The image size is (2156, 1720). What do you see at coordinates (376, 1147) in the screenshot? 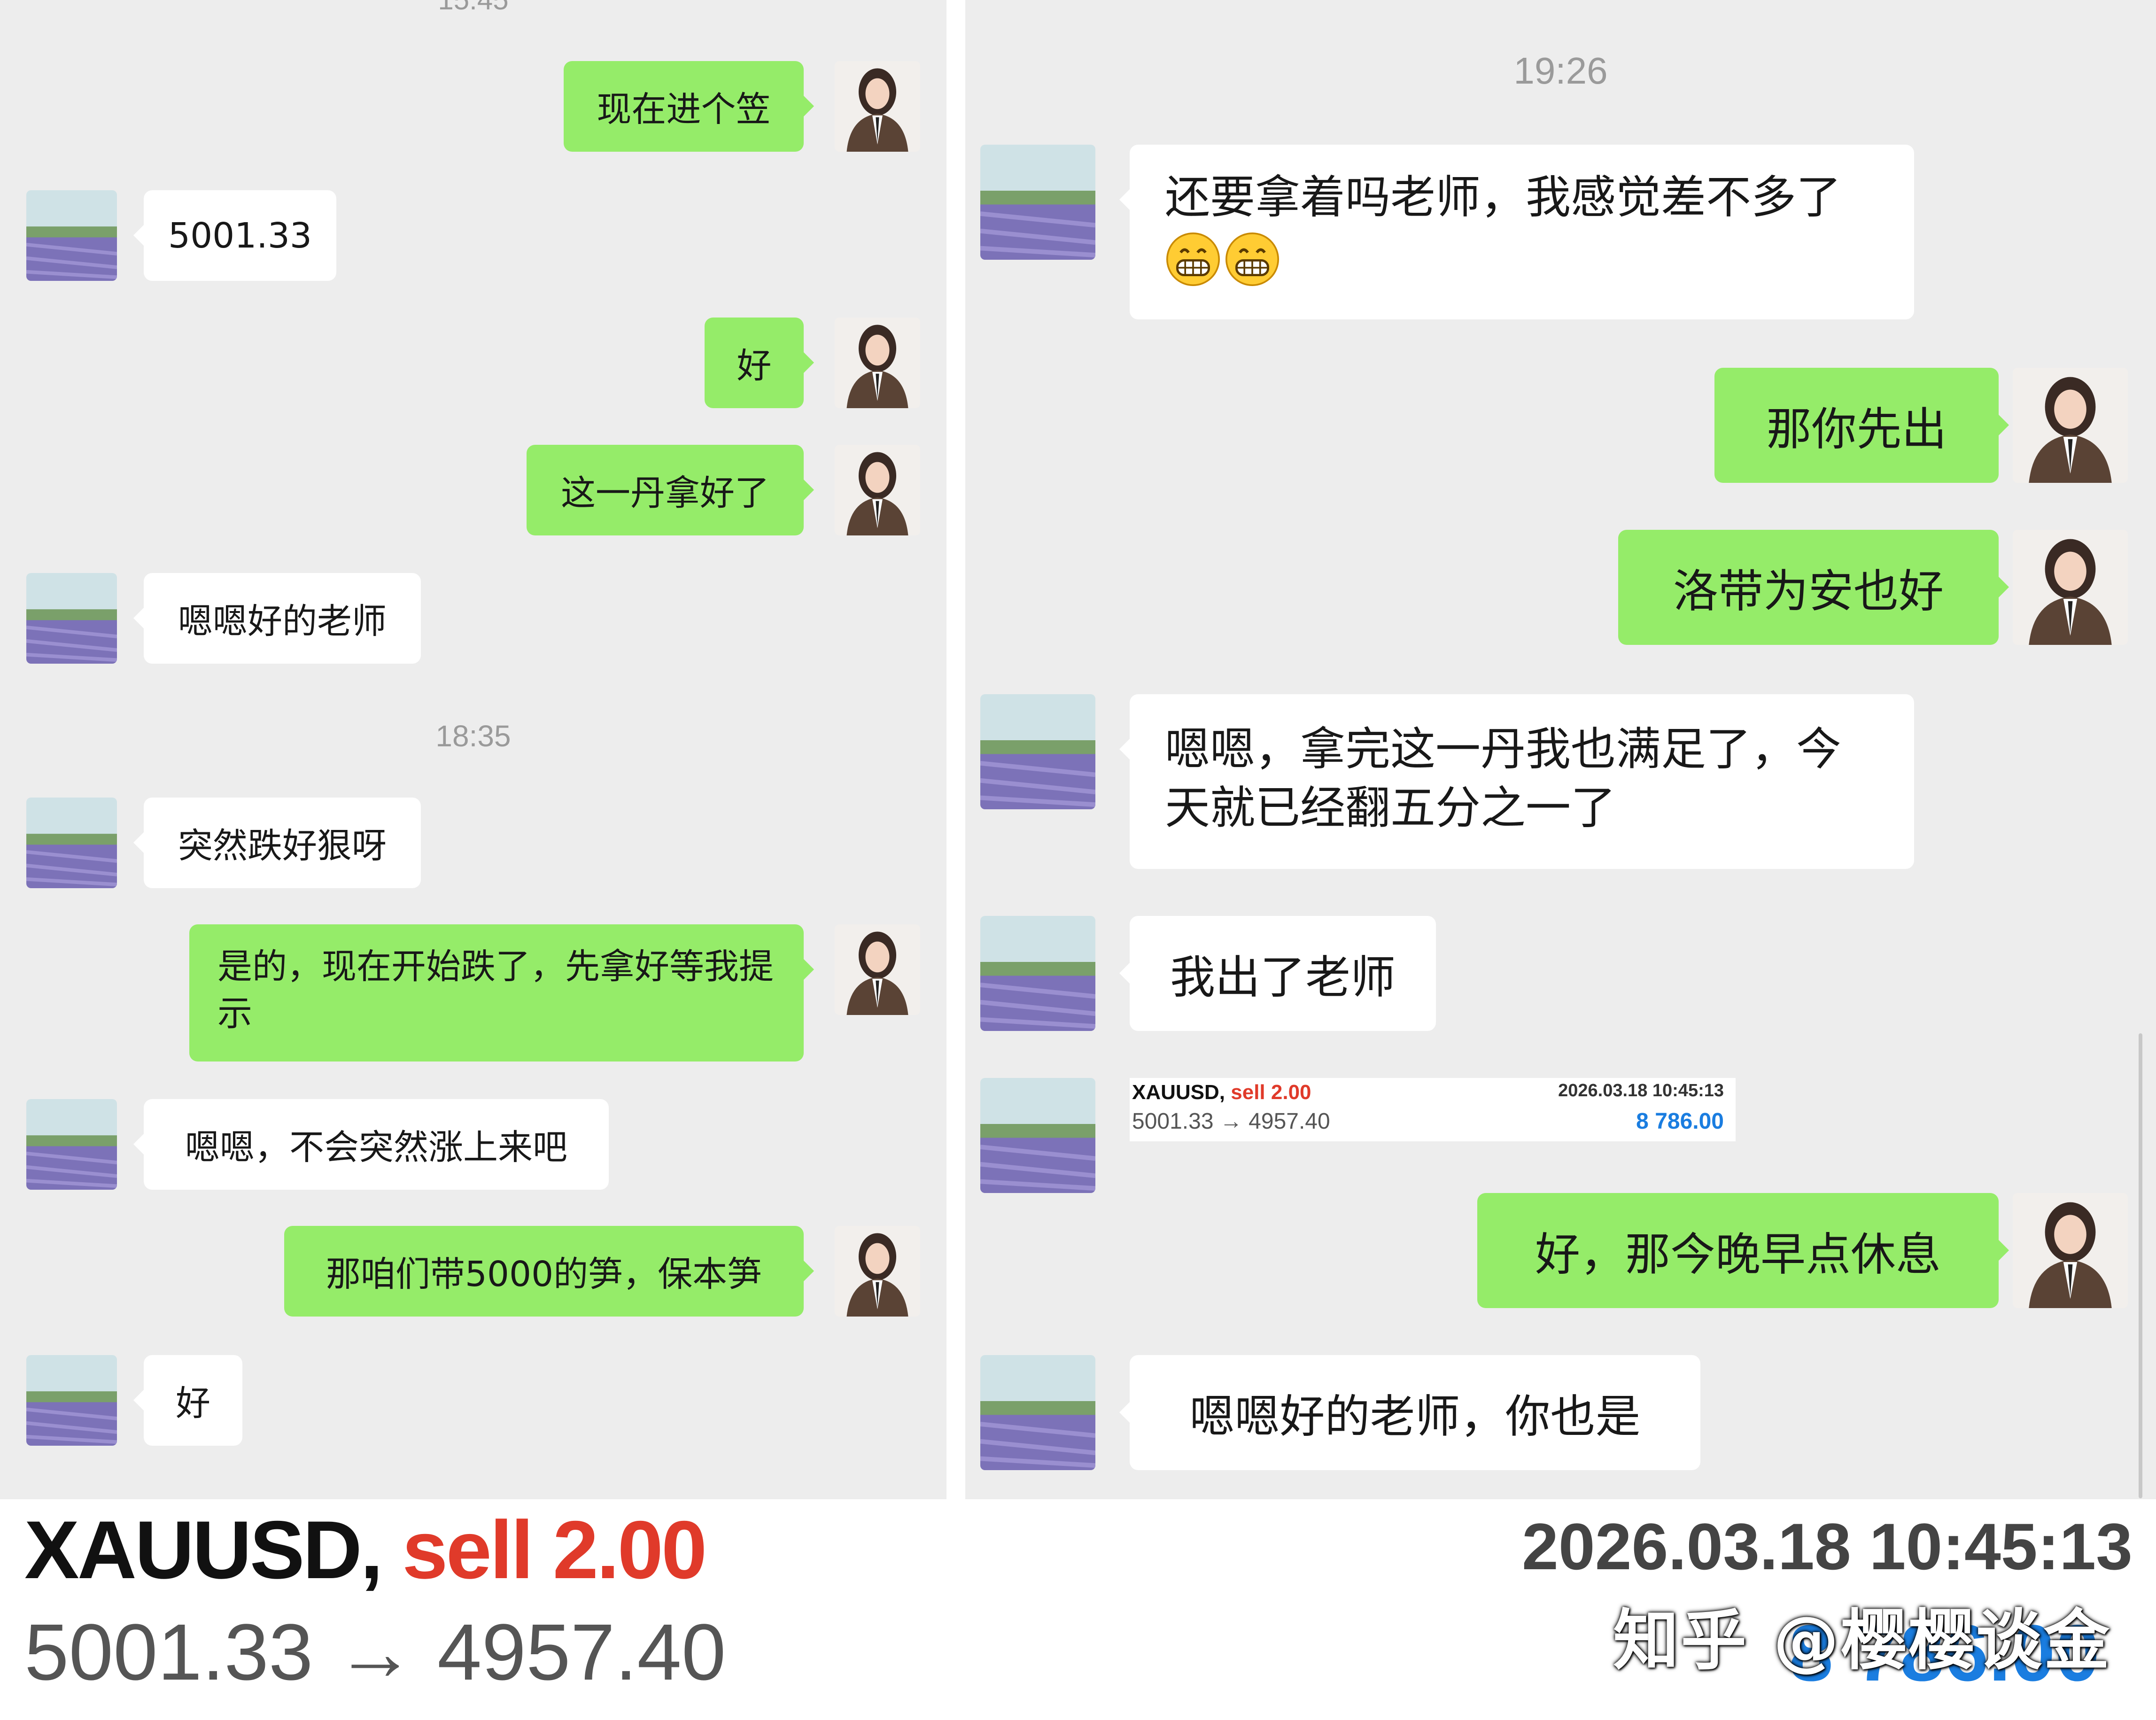
I see `message-text: 嗯嗯，不会突然涨上来吧` at bounding box center [376, 1147].